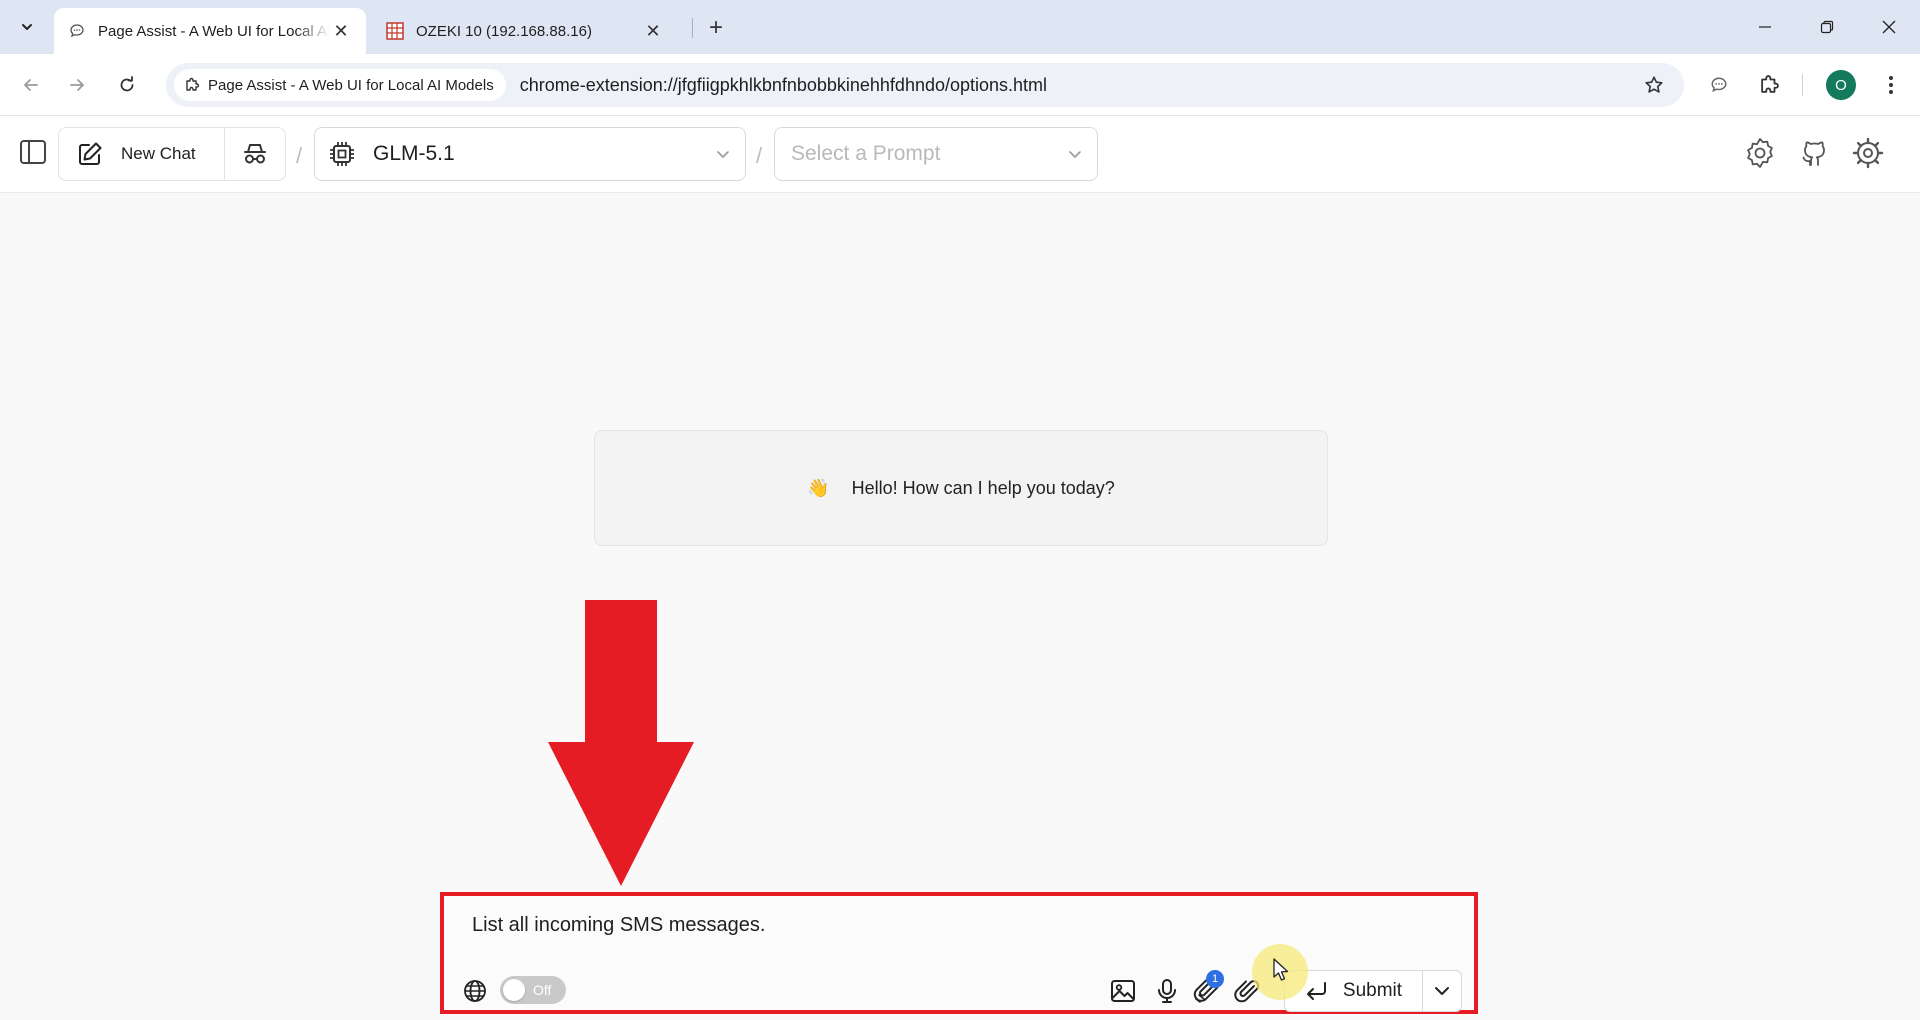 The height and width of the screenshot is (1020, 1920). I want to click on arrow-left-icon, so click(31, 85).